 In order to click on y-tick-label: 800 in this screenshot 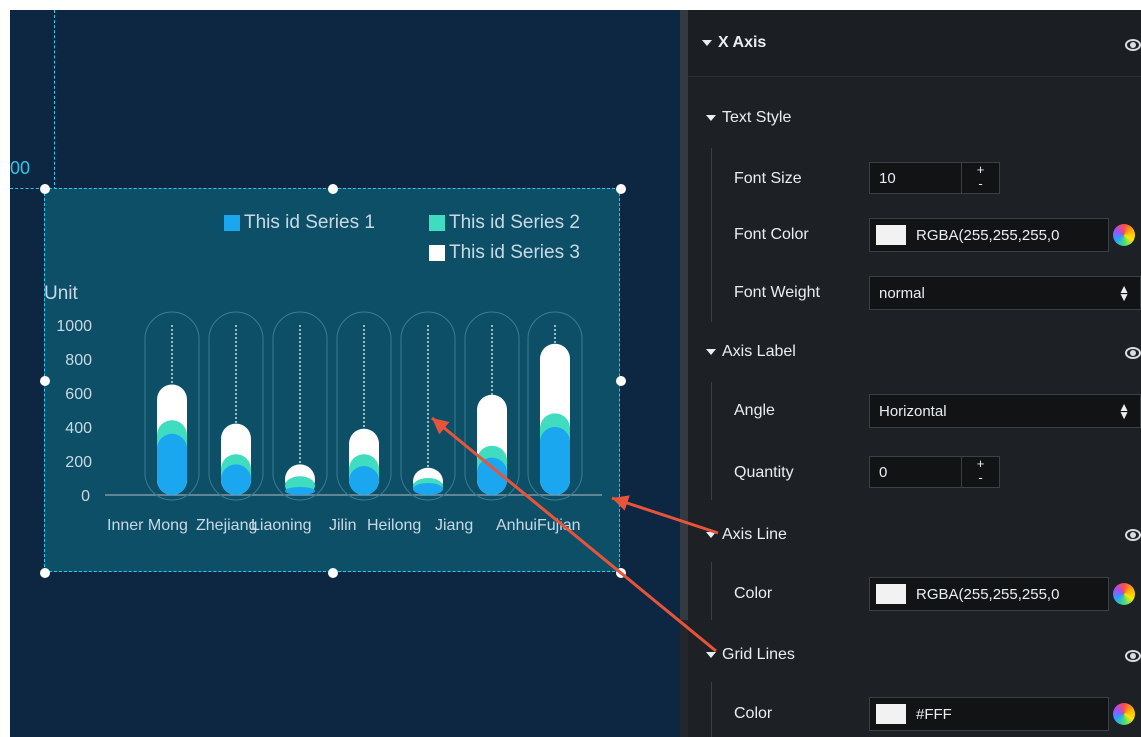, I will do `click(78, 360)`.